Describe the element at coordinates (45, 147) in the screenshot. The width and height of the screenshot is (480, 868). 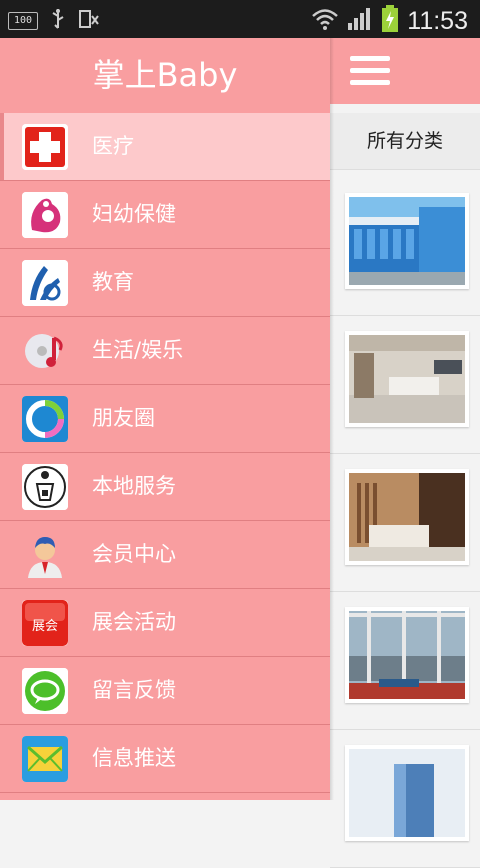
I see `red-cross-icon` at that location.